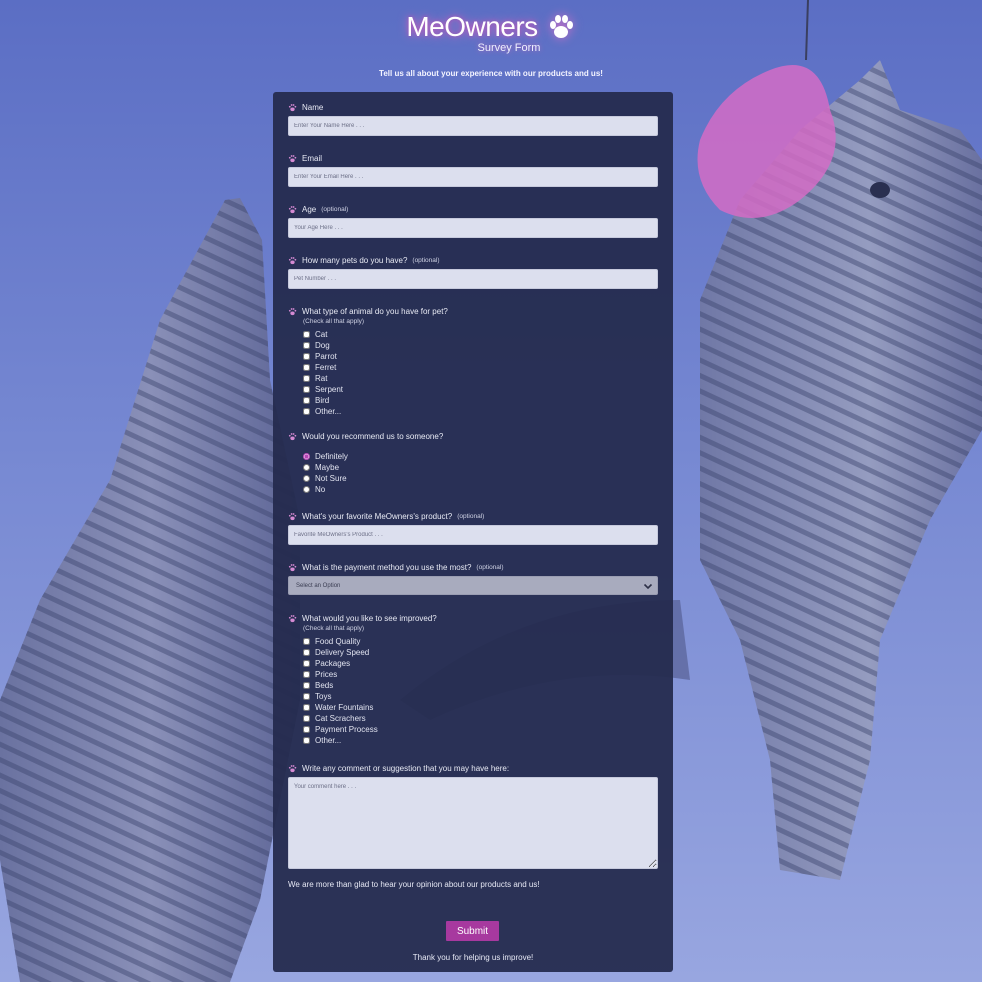  Describe the element at coordinates (648, 586) in the screenshot. I see `chevron-down-icon` at that location.